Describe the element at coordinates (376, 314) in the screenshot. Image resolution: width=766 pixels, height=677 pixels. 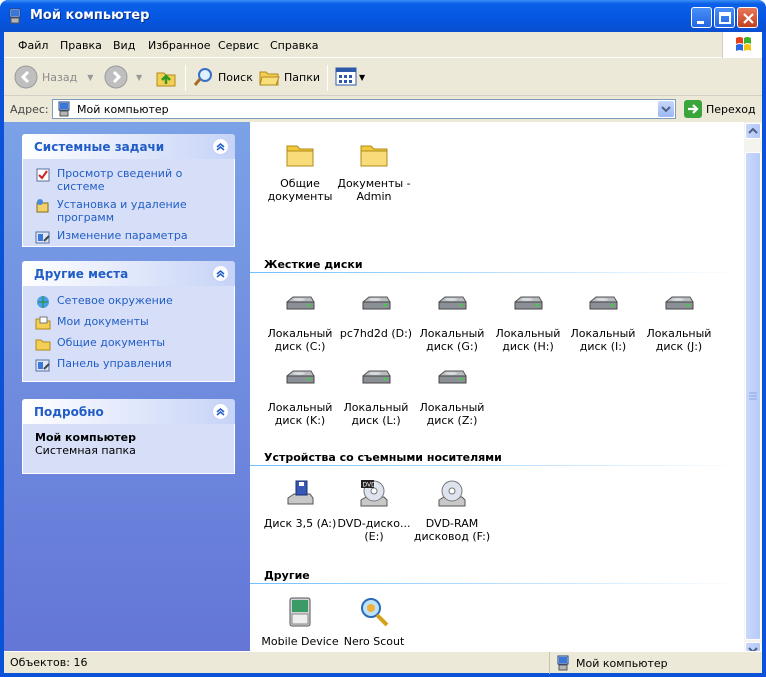
I see `hard-drive-item: pc7hd2d (D:)` at that location.